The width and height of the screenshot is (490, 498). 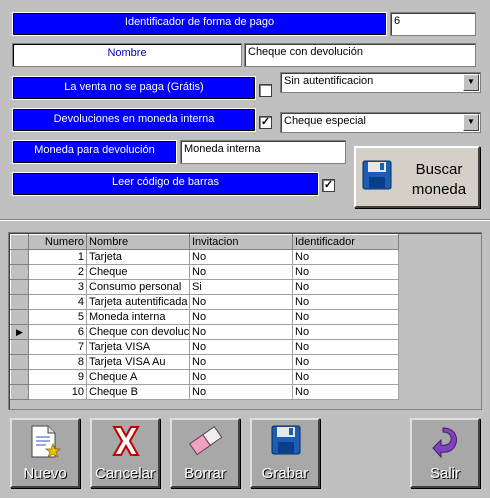 I want to click on table-row: 9 Cheque A No No, so click(x=204, y=377).